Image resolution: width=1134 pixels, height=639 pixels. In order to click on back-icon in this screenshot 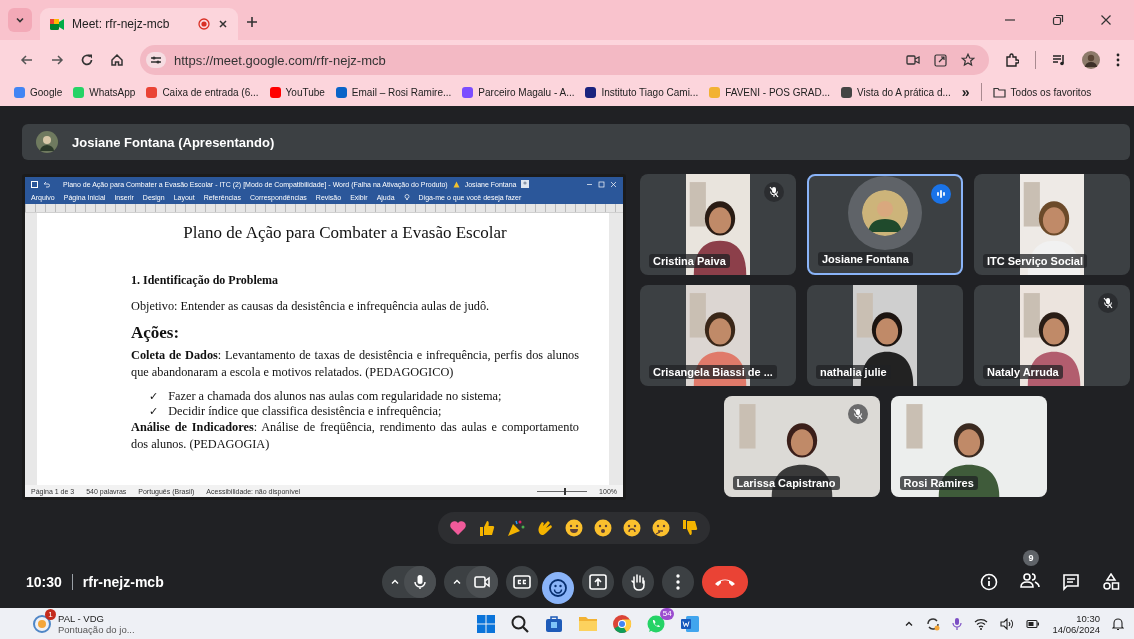, I will do `click(27, 60)`.